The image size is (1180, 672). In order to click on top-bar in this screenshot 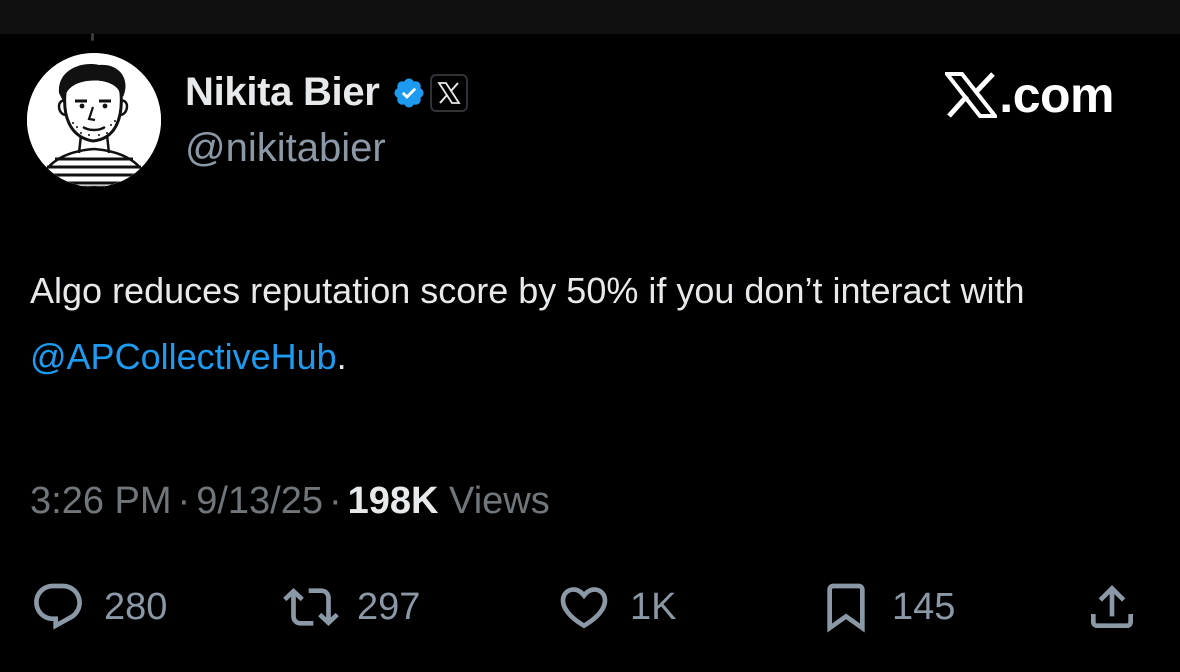, I will do `click(590, 17)`.